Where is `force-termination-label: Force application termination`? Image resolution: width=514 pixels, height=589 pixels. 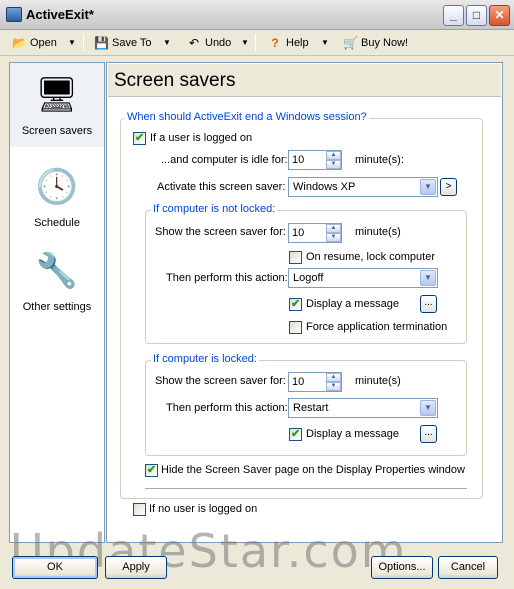
force-termination-label: Force application termination is located at coordinates (377, 327).